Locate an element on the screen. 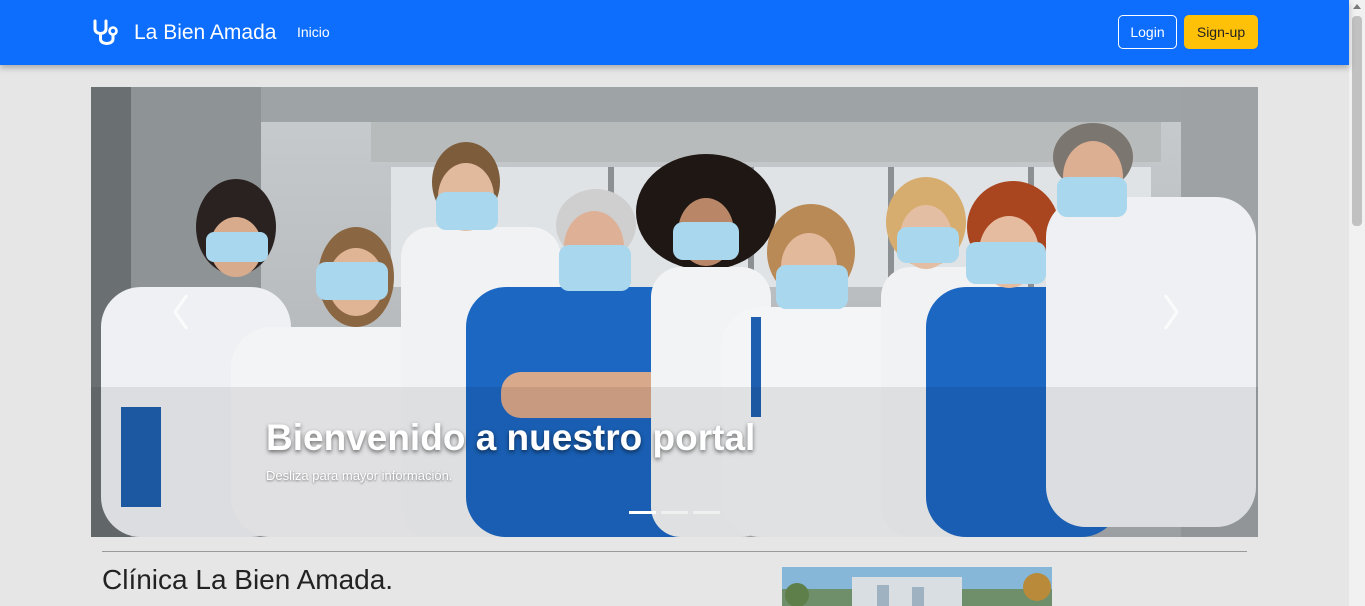  chevron-left-icon is located at coordinates (181, 312).